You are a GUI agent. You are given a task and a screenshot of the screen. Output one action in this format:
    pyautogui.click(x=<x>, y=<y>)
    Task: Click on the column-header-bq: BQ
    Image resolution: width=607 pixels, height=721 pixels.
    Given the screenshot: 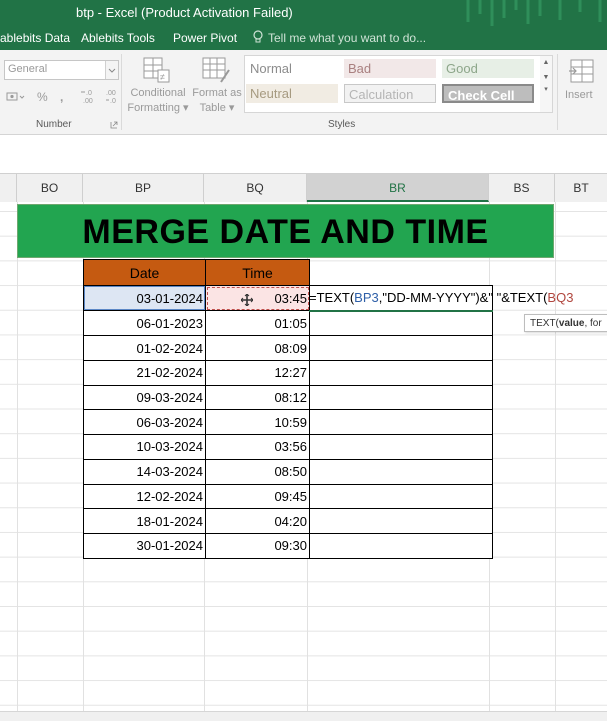 What is the action you would take?
    pyautogui.click(x=255, y=188)
    